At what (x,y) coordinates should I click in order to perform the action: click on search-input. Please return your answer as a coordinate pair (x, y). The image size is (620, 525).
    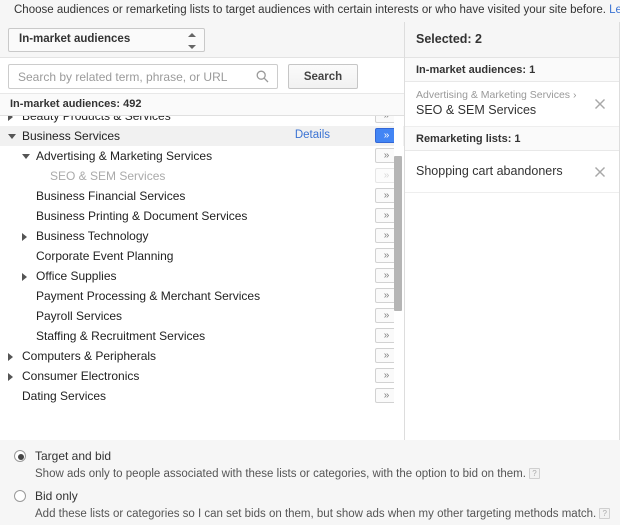
    Looking at the image, I should click on (131, 76).